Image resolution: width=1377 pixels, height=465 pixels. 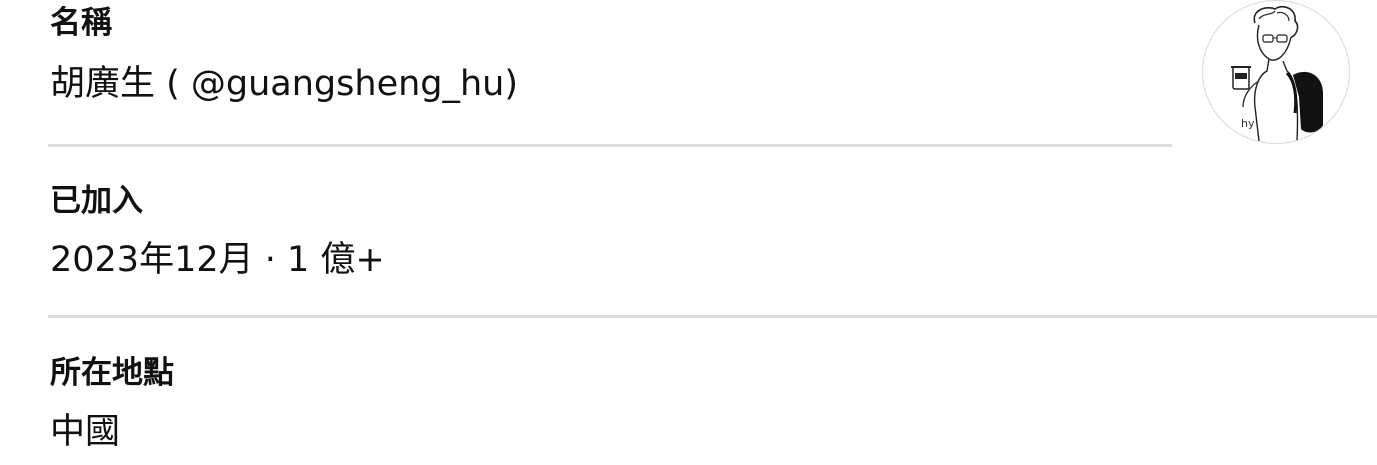 What do you see at coordinates (85, 432) in the screenshot?
I see `location-value: 中國` at bounding box center [85, 432].